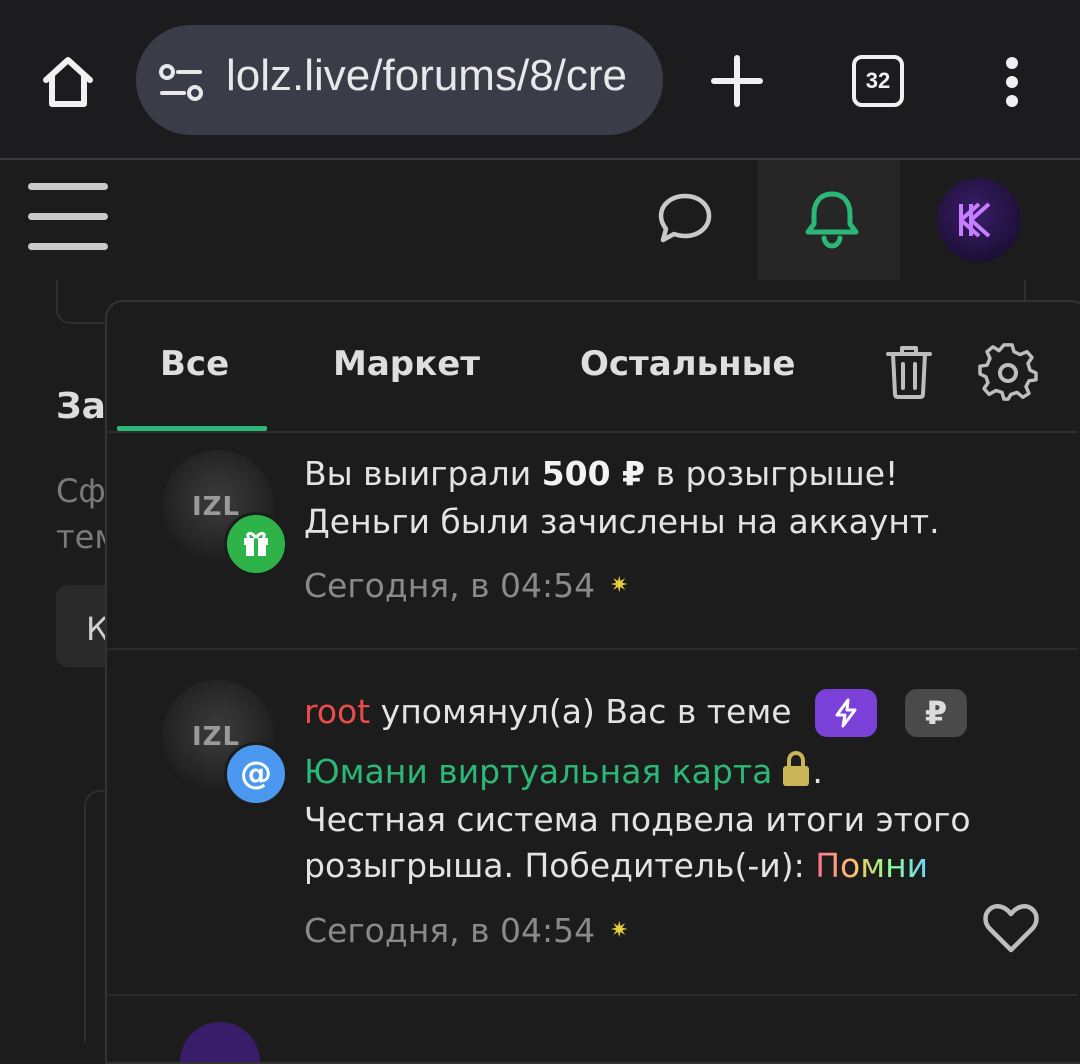  Describe the element at coordinates (426, 76) in the screenshot. I see `url-text: lolz.live/forums/8/cre` at that location.